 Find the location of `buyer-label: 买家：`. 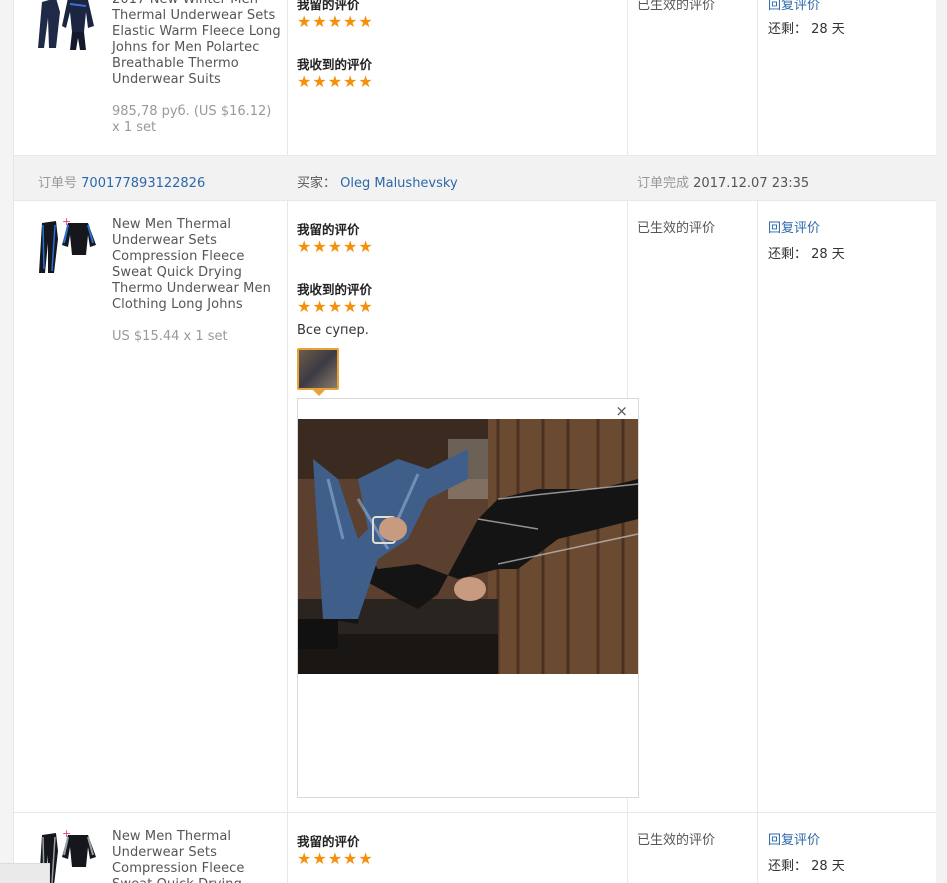

buyer-label: 买家： is located at coordinates (317, 183).